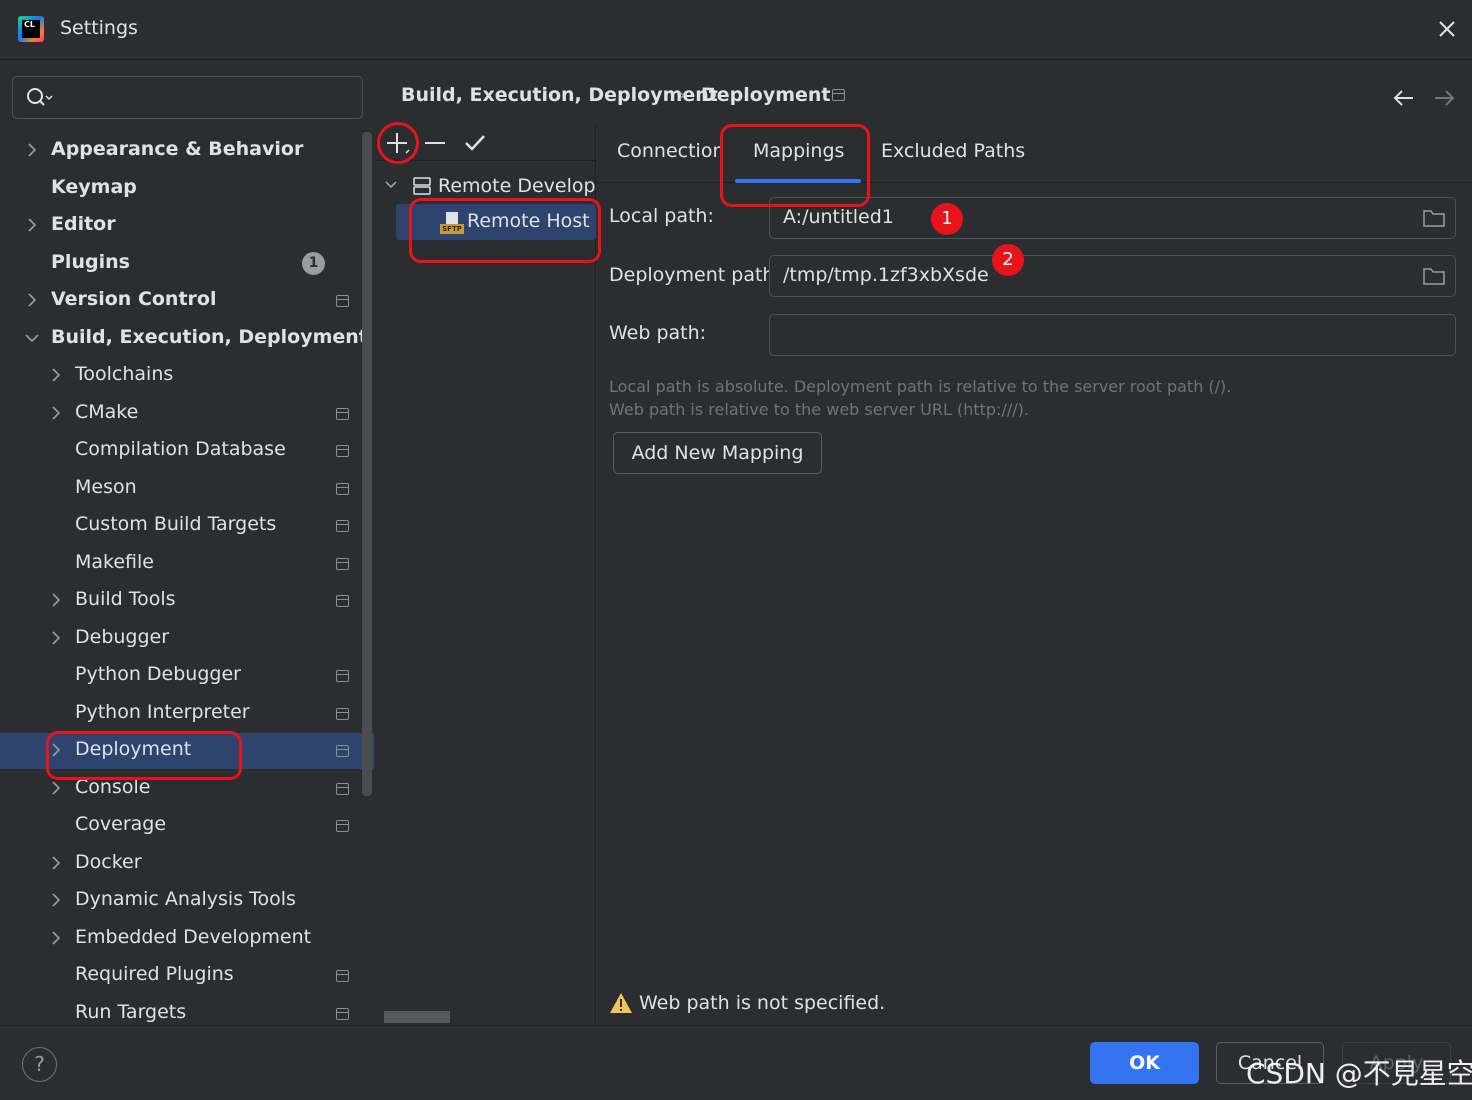 Image resolution: width=1472 pixels, height=1100 pixels. What do you see at coordinates (695, 275) in the screenshot?
I see `deployment-path-label: Deployment path:` at bounding box center [695, 275].